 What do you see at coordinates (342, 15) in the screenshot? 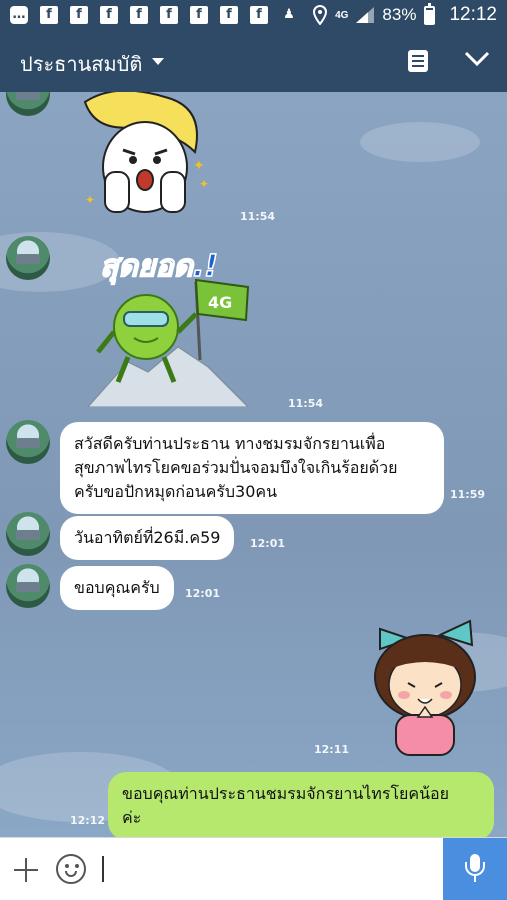
I see `network-type: 4G` at bounding box center [342, 15].